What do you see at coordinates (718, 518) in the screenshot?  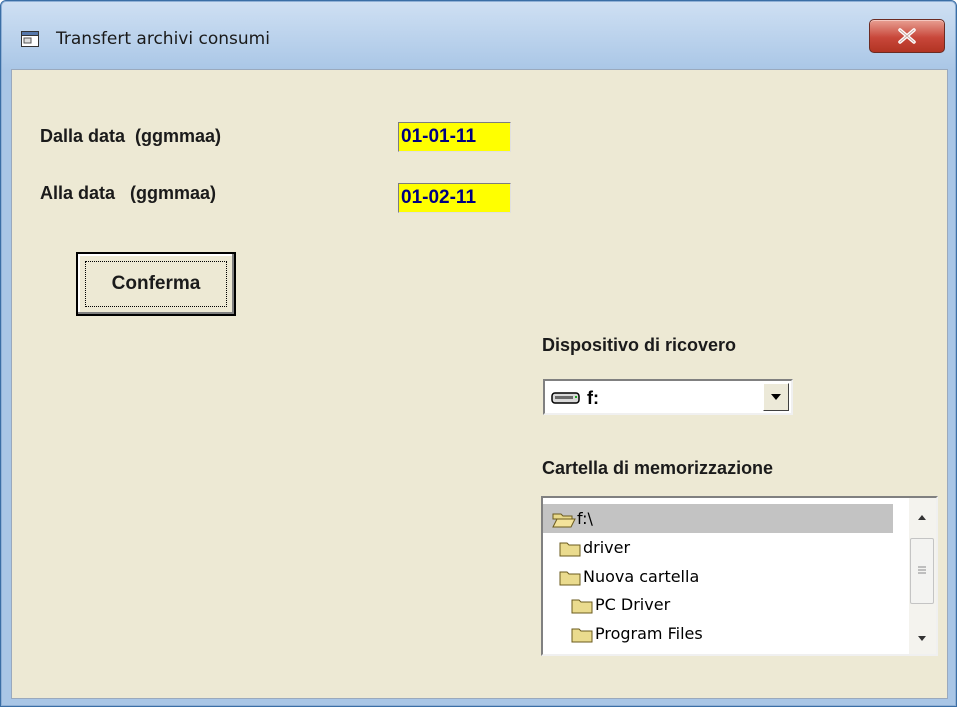 I see `folder-item-root: f:\` at bounding box center [718, 518].